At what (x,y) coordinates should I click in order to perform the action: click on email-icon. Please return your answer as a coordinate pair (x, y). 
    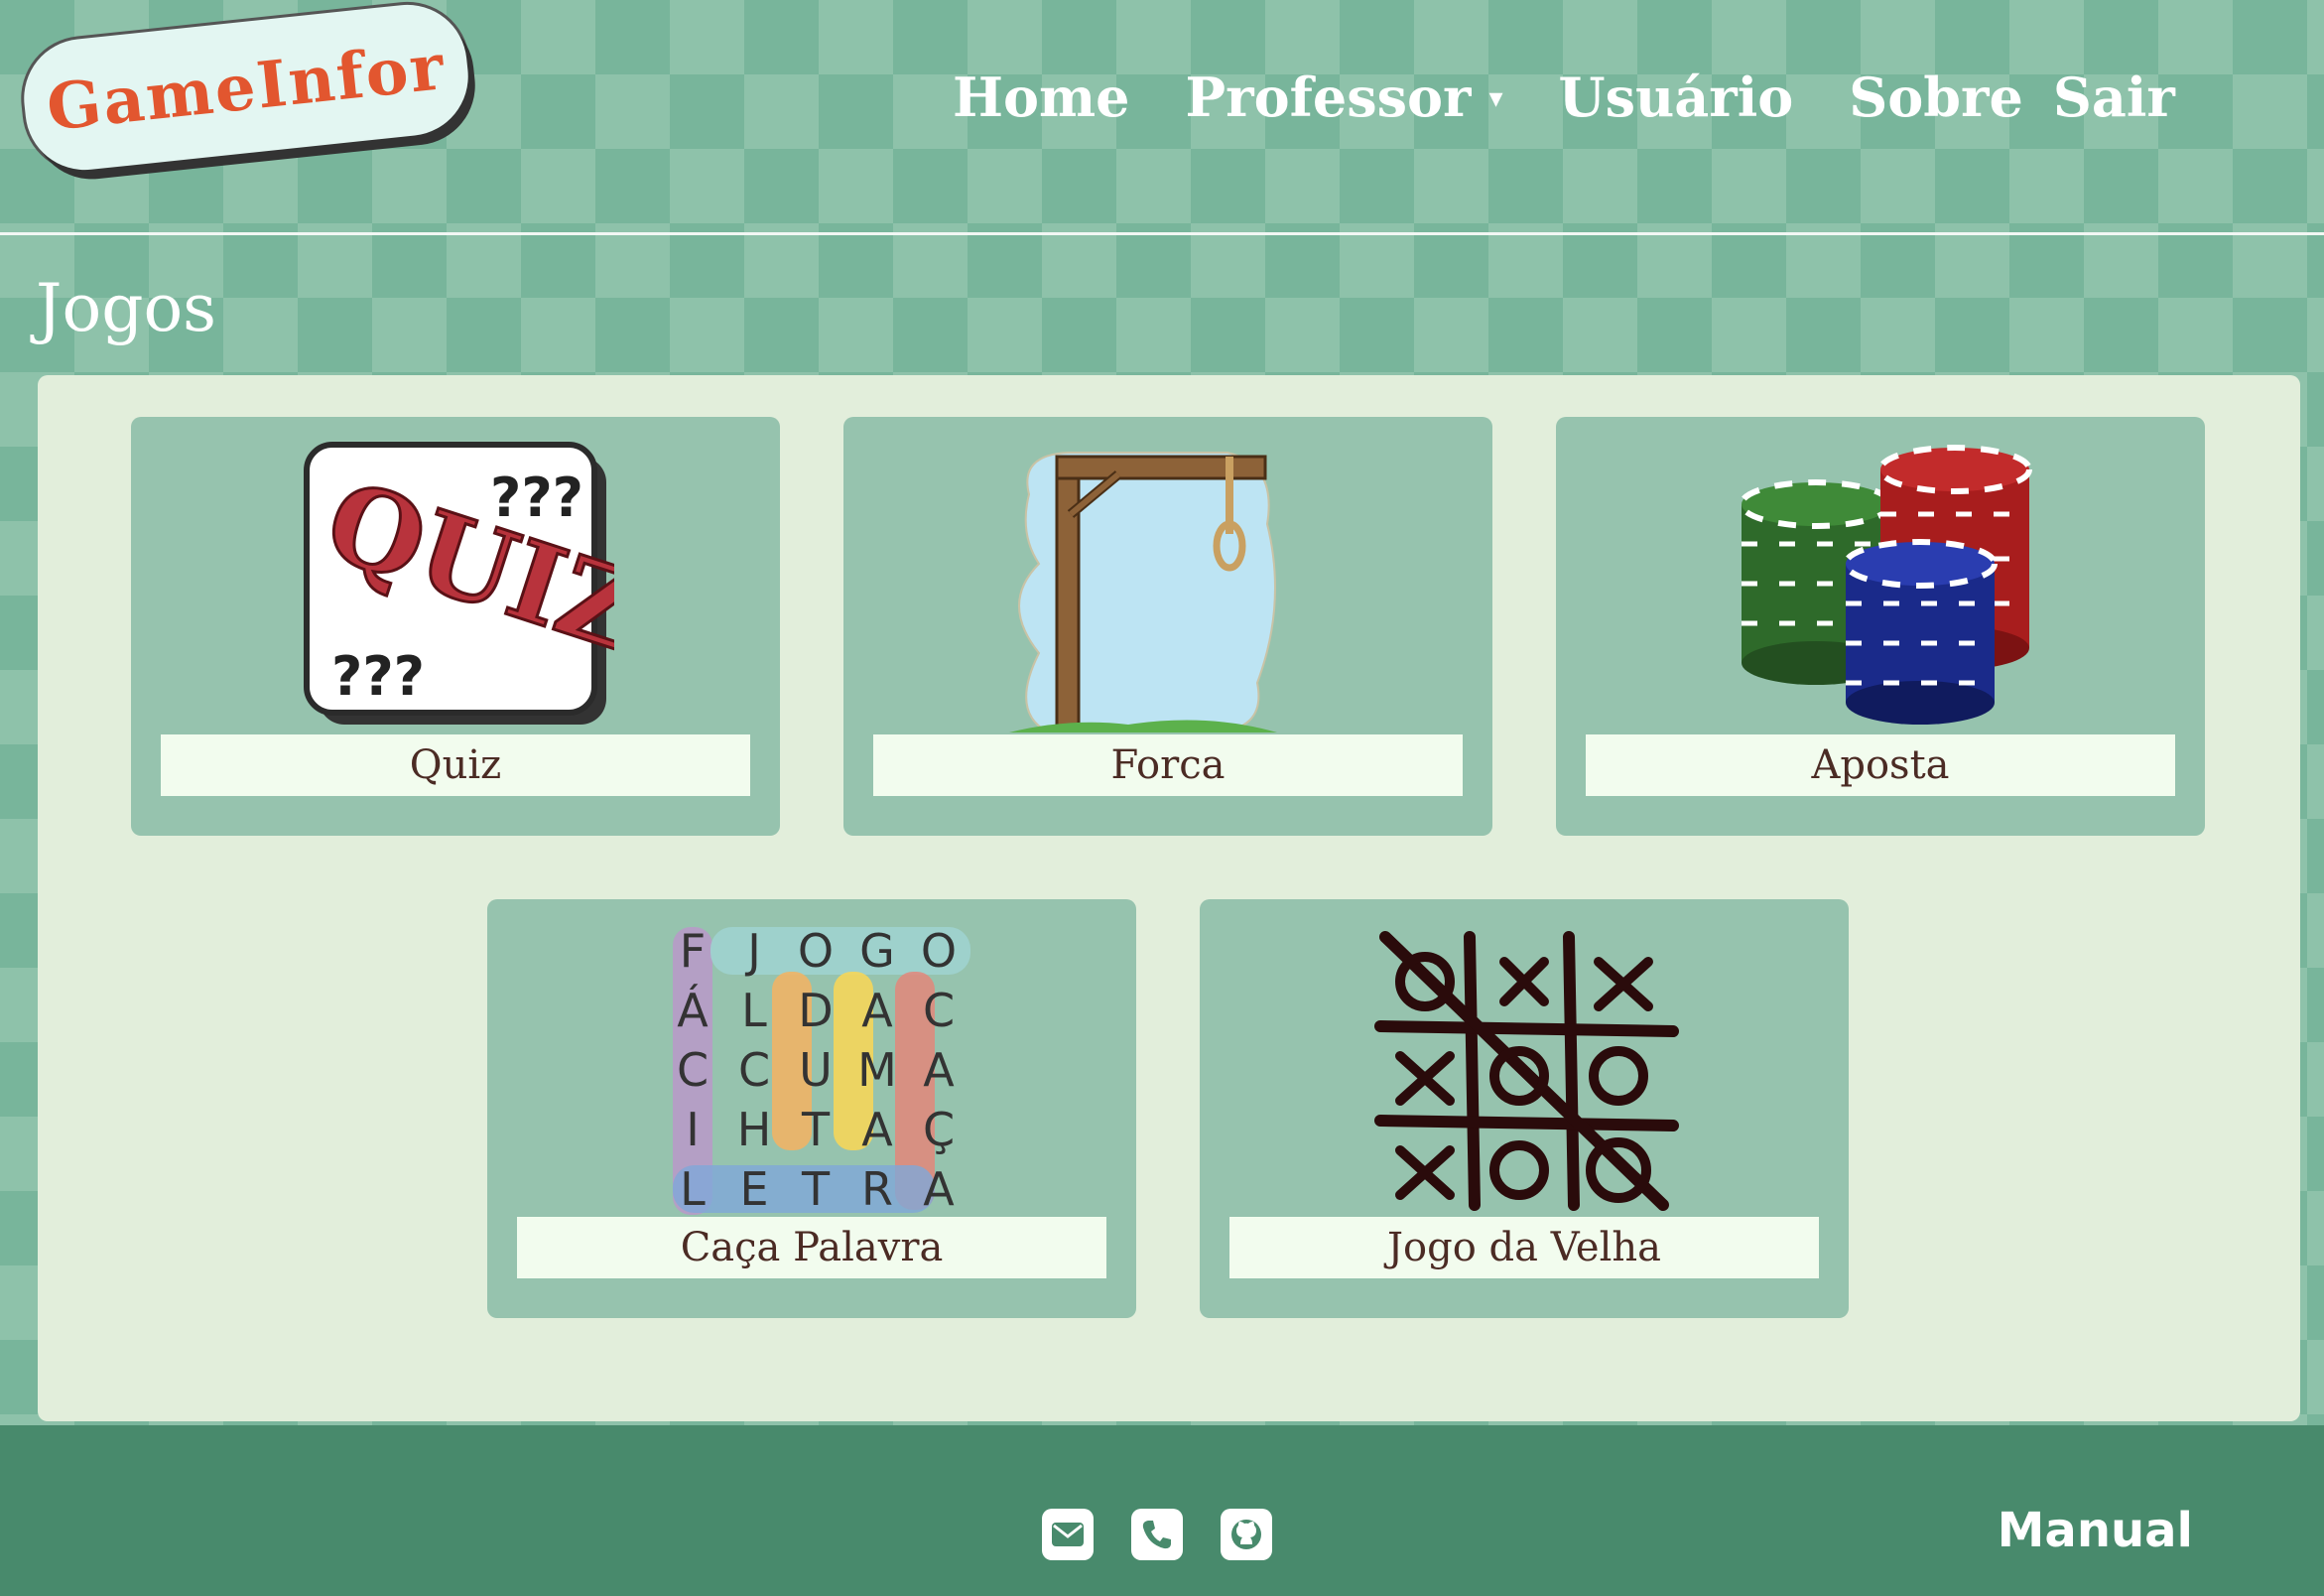
    Looking at the image, I should click on (1068, 1534).